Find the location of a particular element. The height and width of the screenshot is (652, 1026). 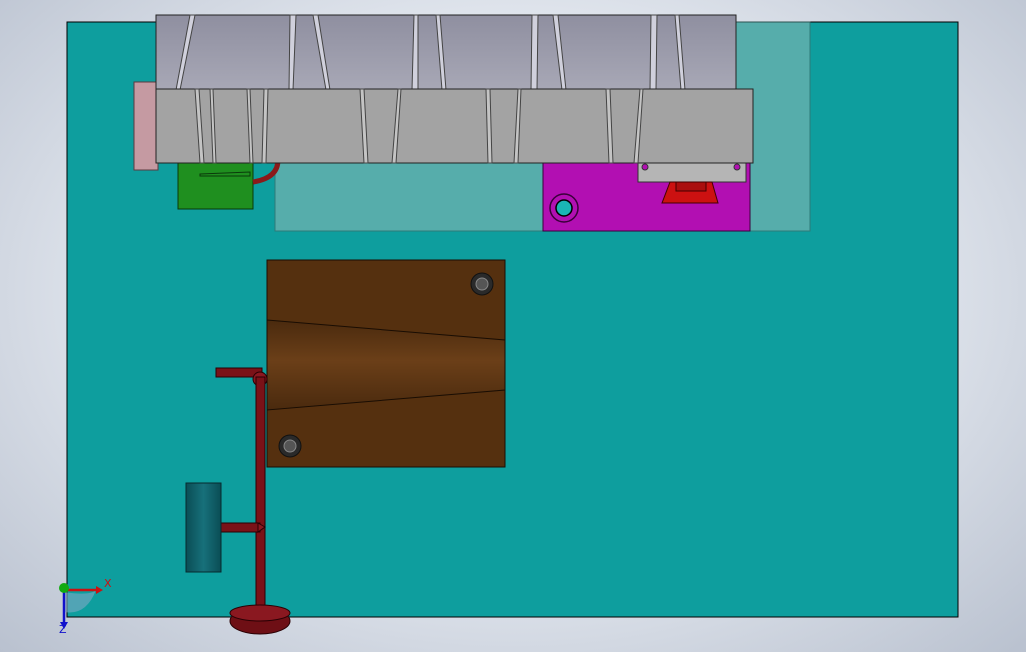

holder-screw-right is located at coordinates (737, 167).